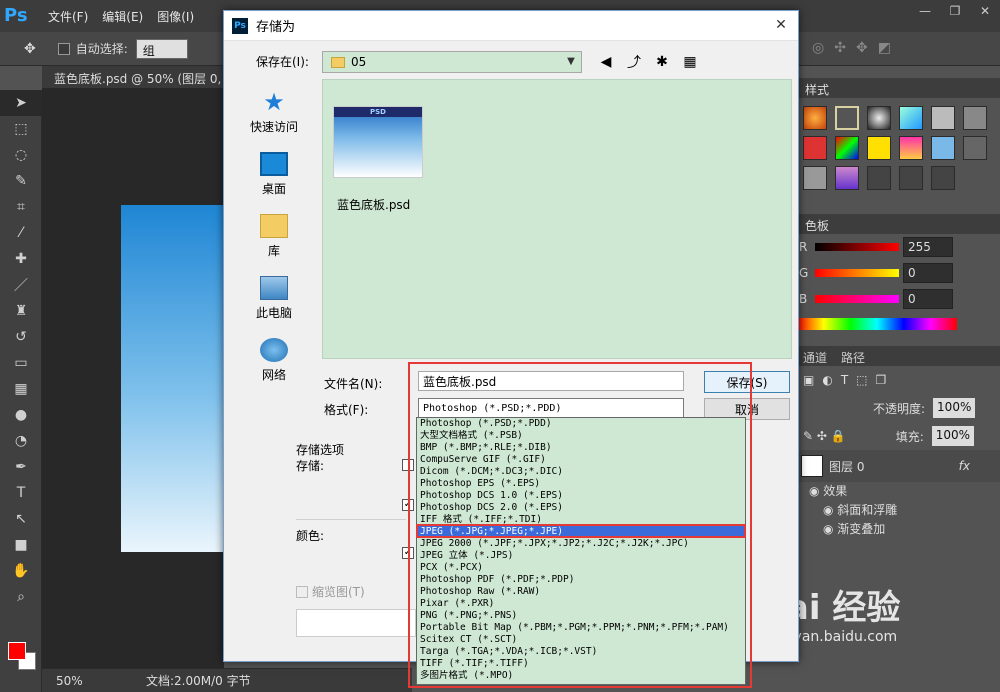 The width and height of the screenshot is (1000, 692). Describe the element at coordinates (815, 357) in the screenshot. I see `tab-channels: 通道` at that location.